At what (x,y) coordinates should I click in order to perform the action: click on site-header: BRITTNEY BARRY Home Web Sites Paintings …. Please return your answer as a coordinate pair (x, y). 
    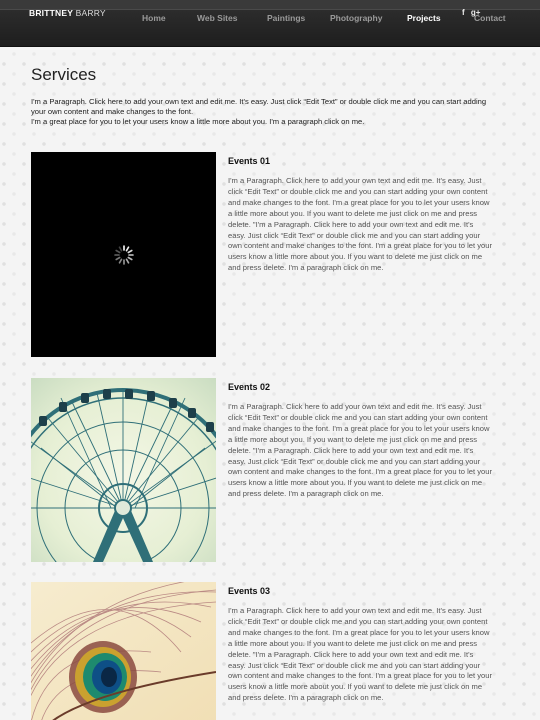
    Looking at the image, I should click on (270, 23).